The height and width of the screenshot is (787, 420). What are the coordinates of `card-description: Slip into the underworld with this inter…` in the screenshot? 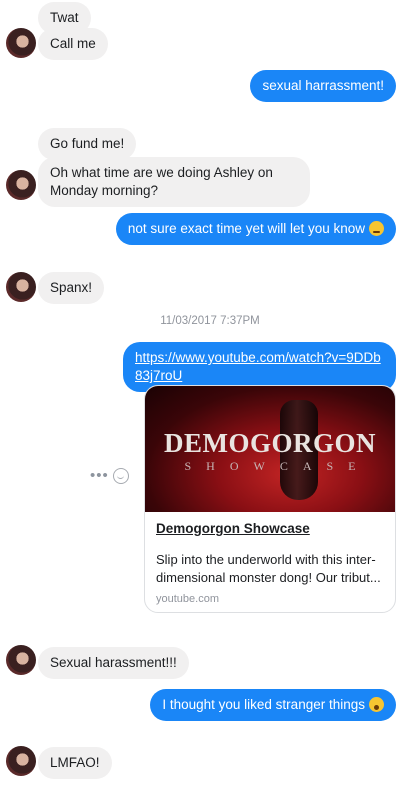 It's located at (268, 568).